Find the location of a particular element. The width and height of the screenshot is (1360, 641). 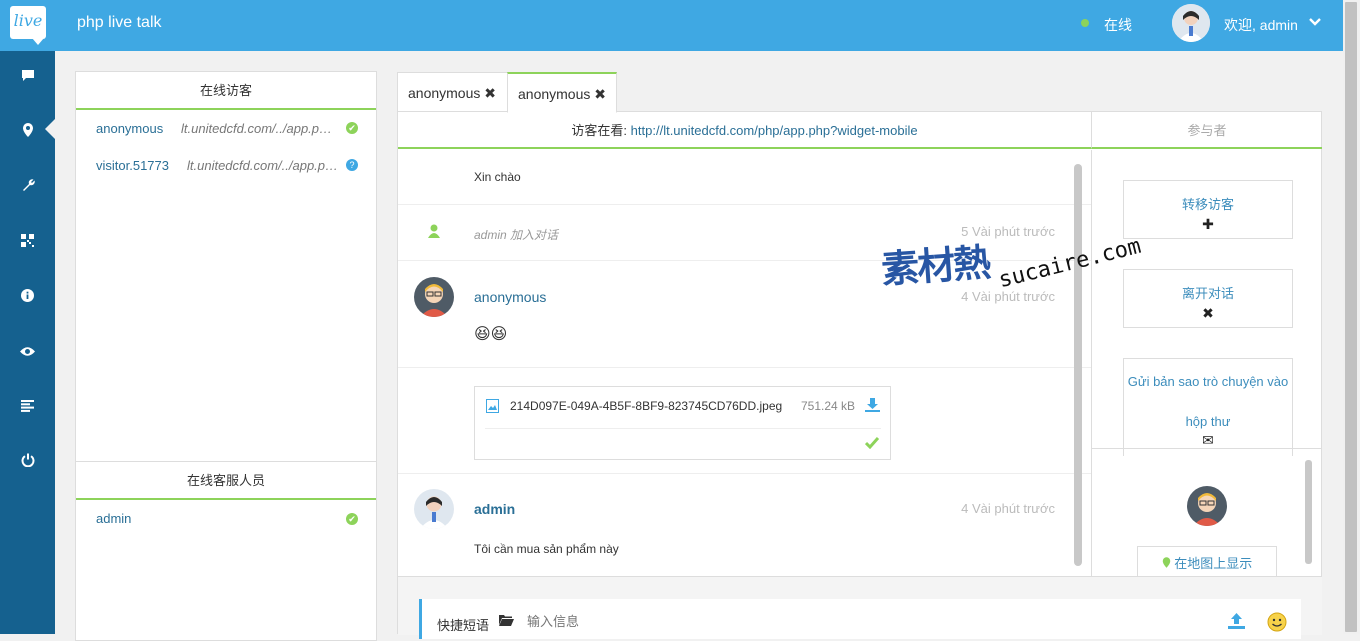

visitor-name: visitor.51773 is located at coordinates (132, 165).